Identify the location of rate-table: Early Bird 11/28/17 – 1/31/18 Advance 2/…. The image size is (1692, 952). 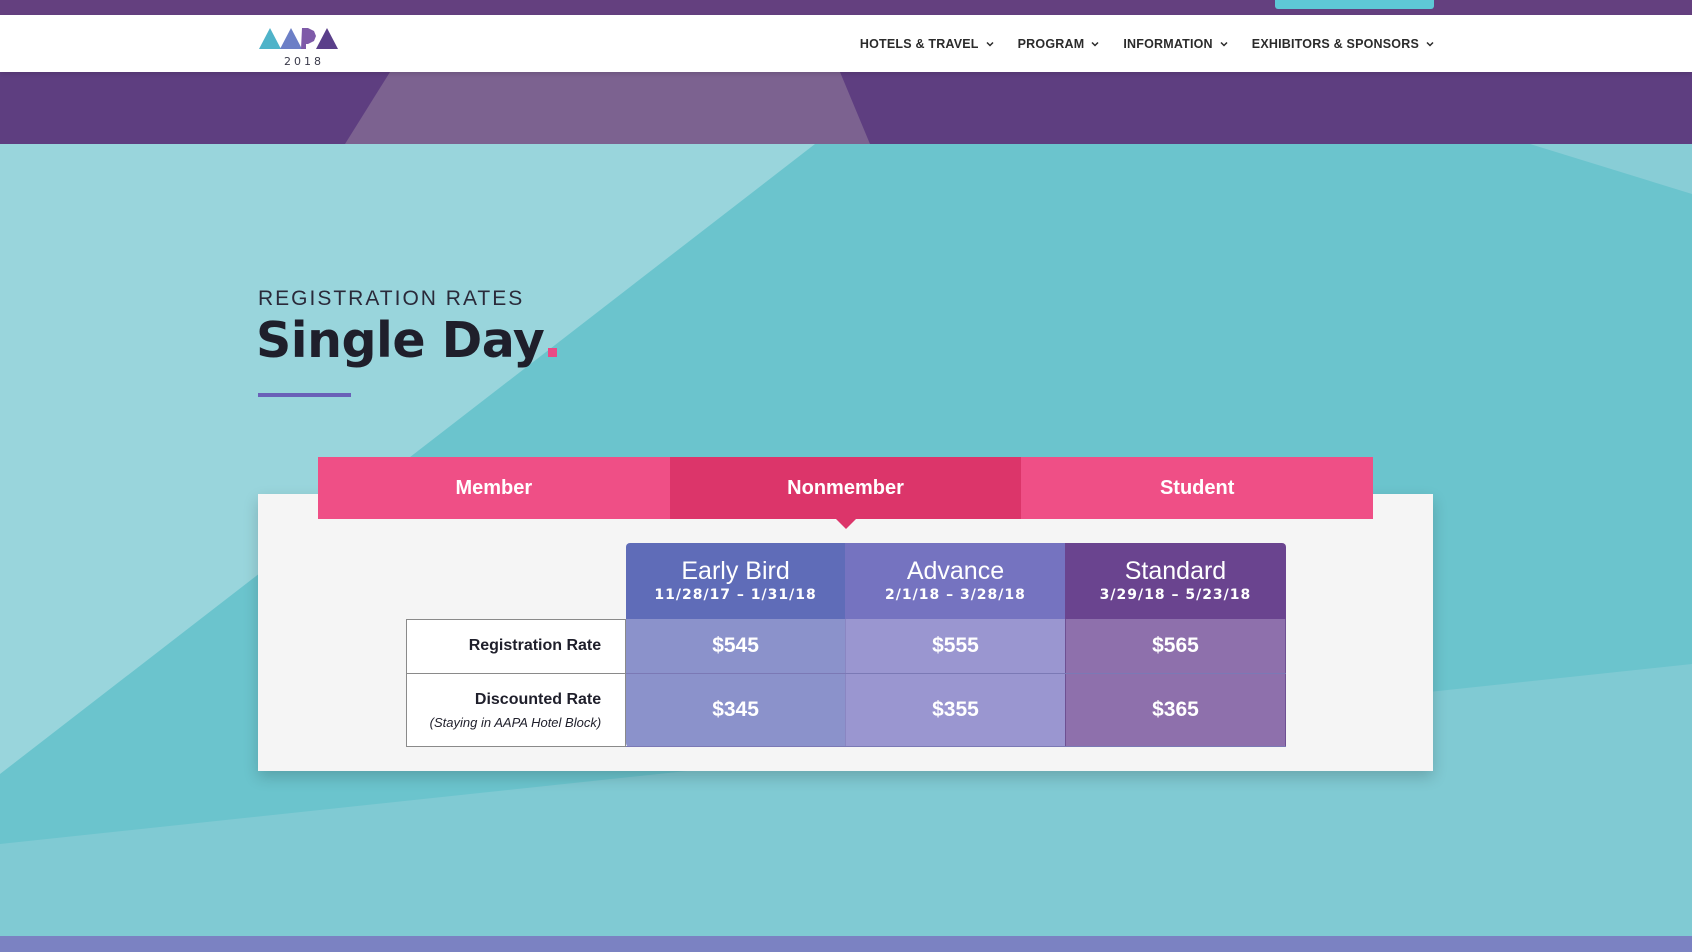
(846, 645).